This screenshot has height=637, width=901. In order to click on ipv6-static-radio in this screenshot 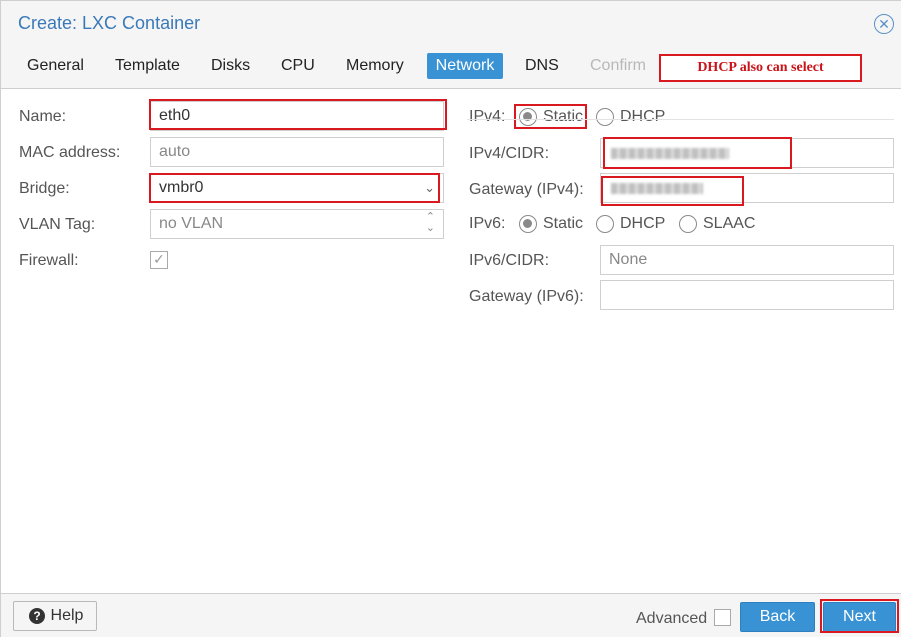, I will do `click(528, 224)`.